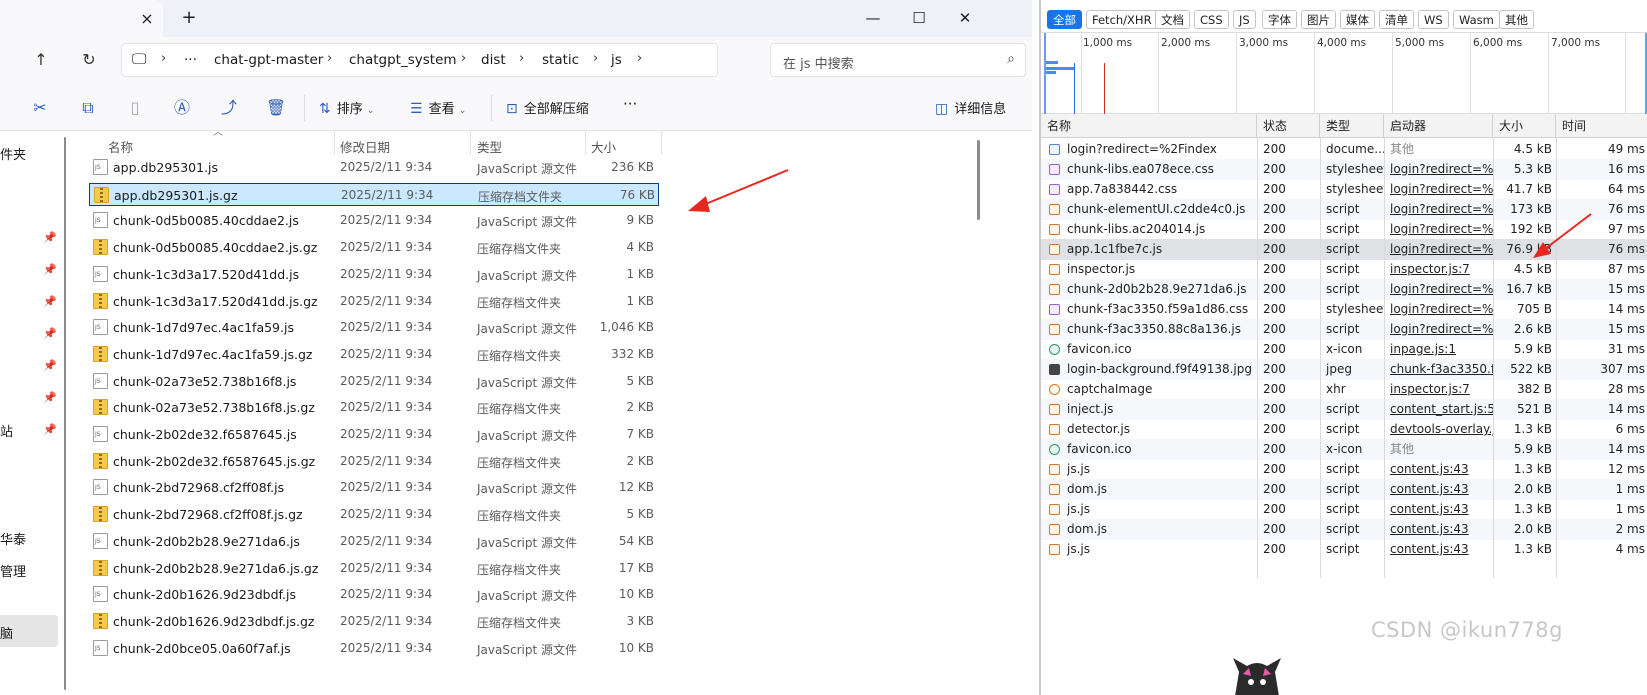 The height and width of the screenshot is (695, 1647). Describe the element at coordinates (738, 190) in the screenshot. I see `annotation-arrow-left` at that location.